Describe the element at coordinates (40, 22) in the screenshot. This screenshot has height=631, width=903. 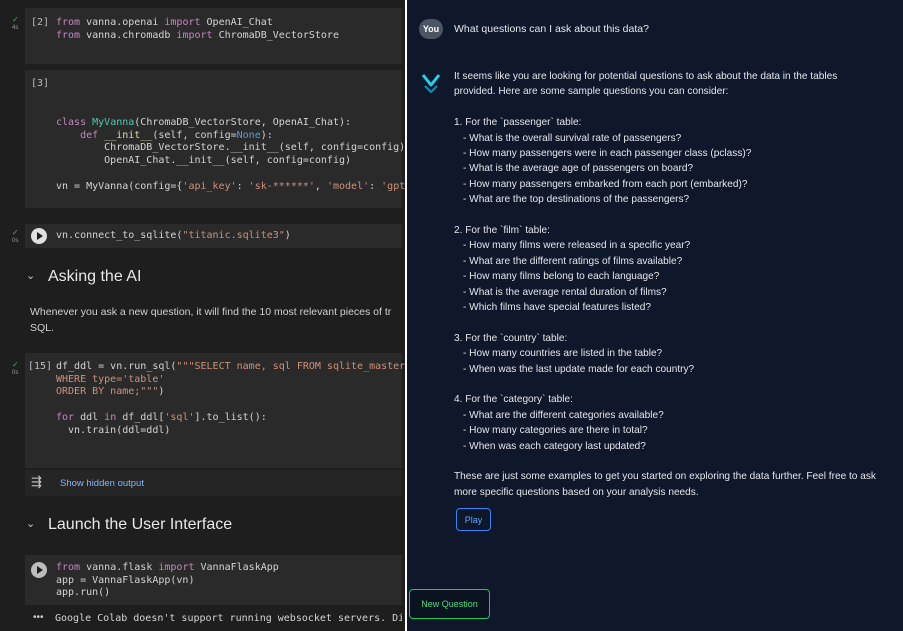
I see `exec-count: [2]` at that location.